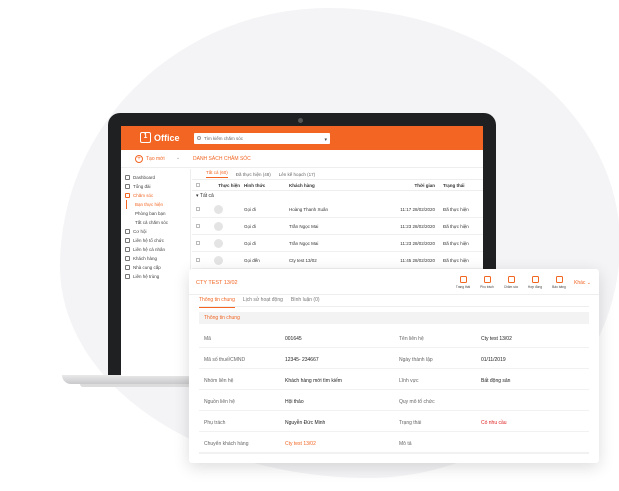 The image size is (619, 491). Describe the element at coordinates (127, 177) in the screenshot. I see `dashboard-icon` at that location.